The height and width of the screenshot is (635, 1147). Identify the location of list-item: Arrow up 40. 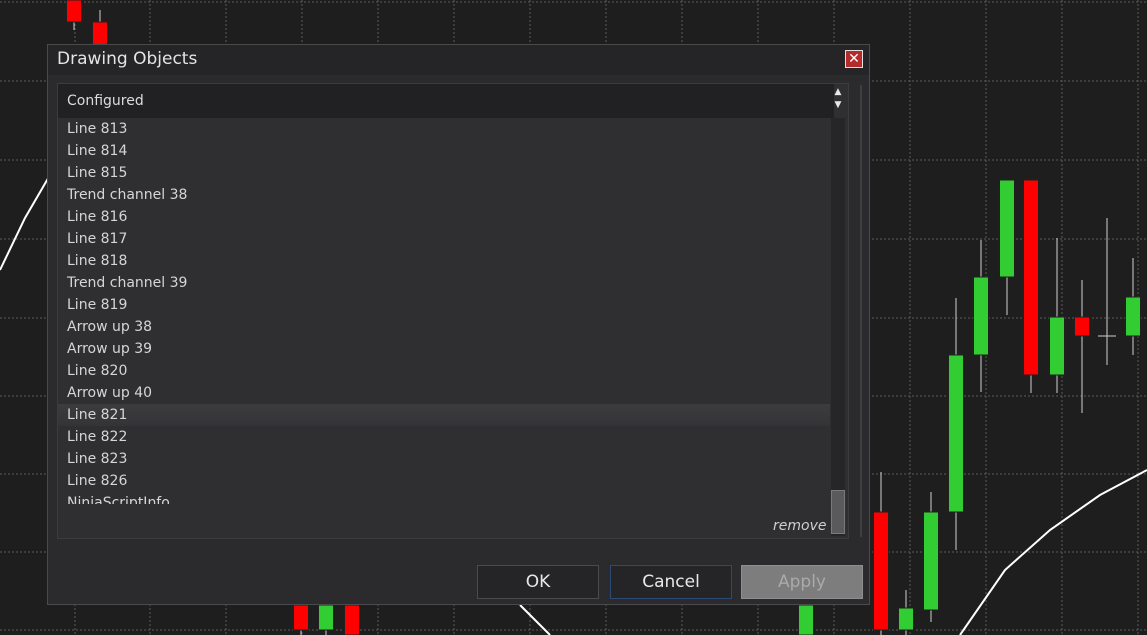
(444, 393).